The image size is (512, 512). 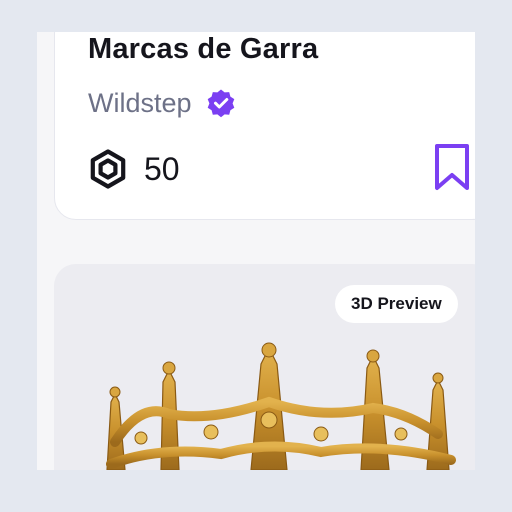 What do you see at coordinates (396, 304) in the screenshot?
I see `3d-preview-badge: 3D Preview` at bounding box center [396, 304].